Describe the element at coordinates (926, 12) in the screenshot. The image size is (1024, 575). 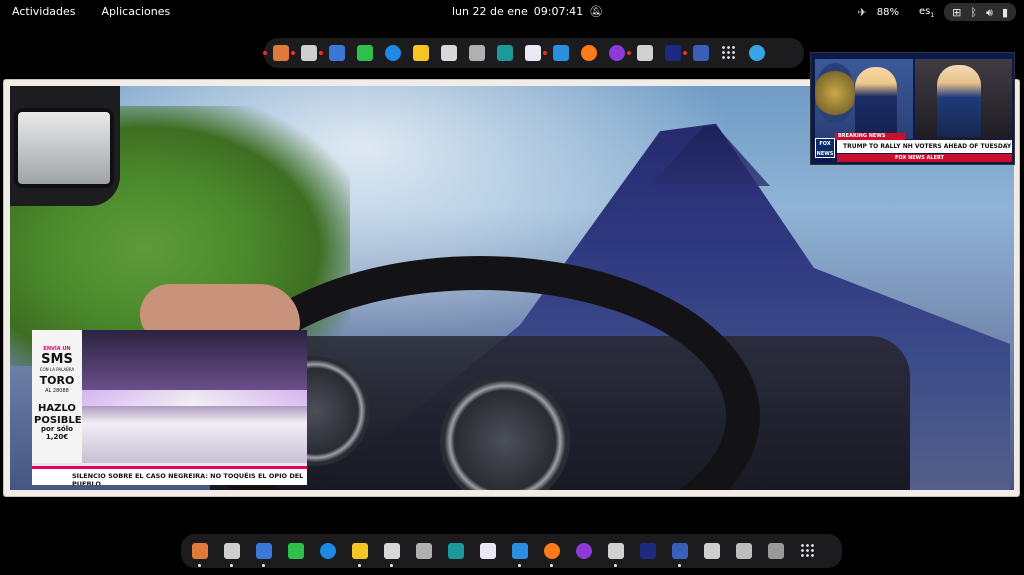
I see `keyboard-layout-indicator: es1` at that location.